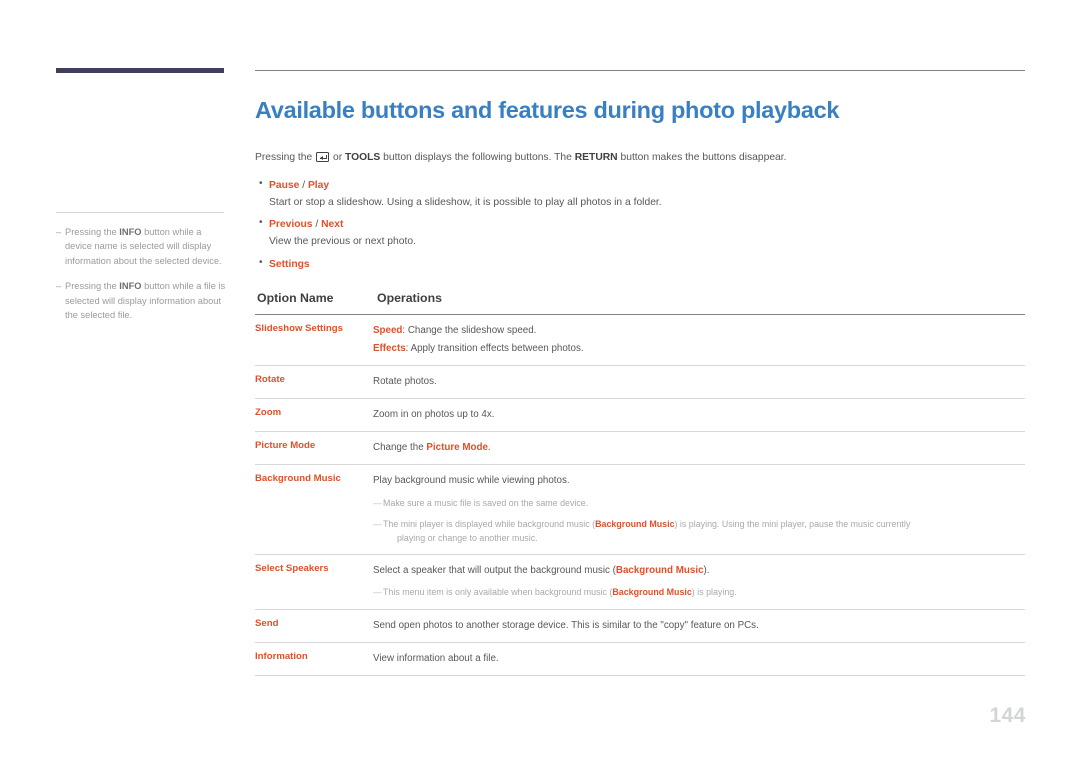 The image size is (1080, 763). I want to click on table-row: Picture Mode Change the Picture Mode., so click(640, 448).